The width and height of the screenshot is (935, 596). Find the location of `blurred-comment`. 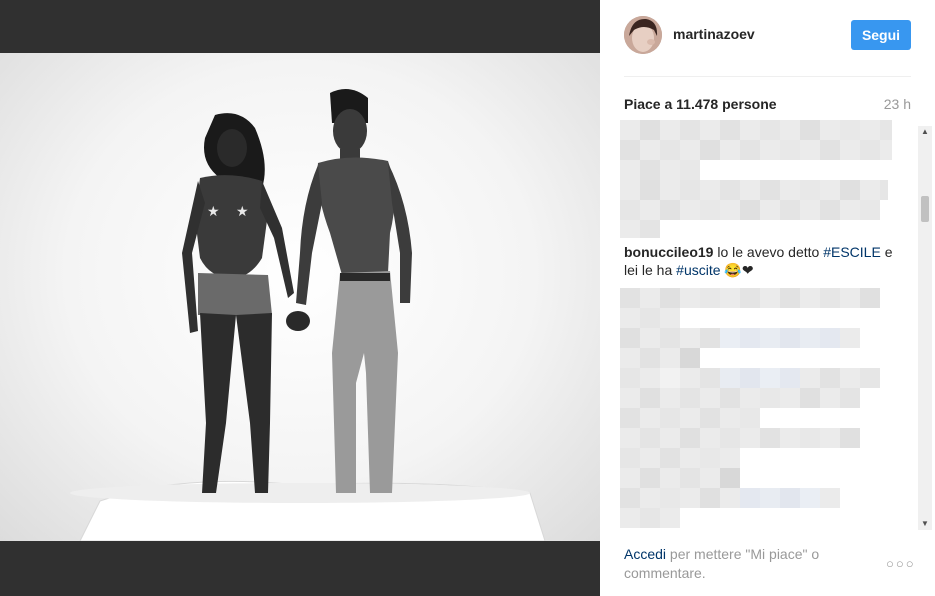

blurred-comment is located at coordinates (760, 180).